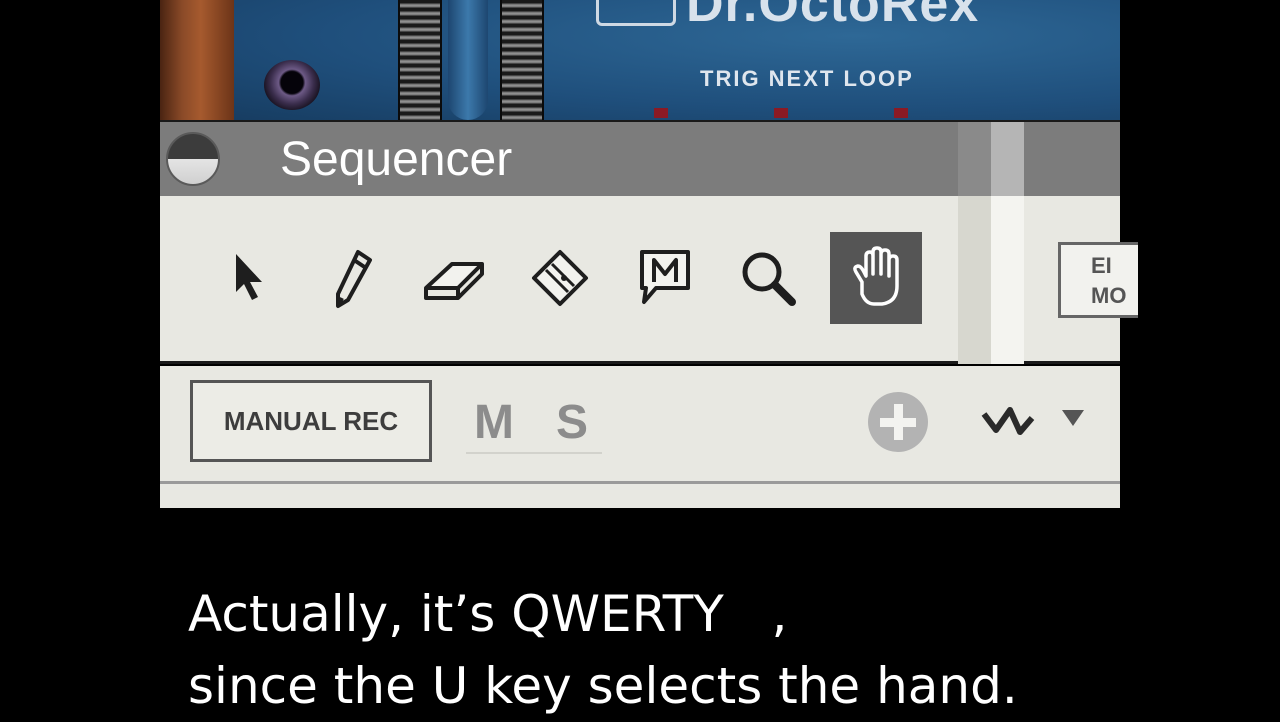  I want to click on eraser-tool-icon, so click(454, 281).